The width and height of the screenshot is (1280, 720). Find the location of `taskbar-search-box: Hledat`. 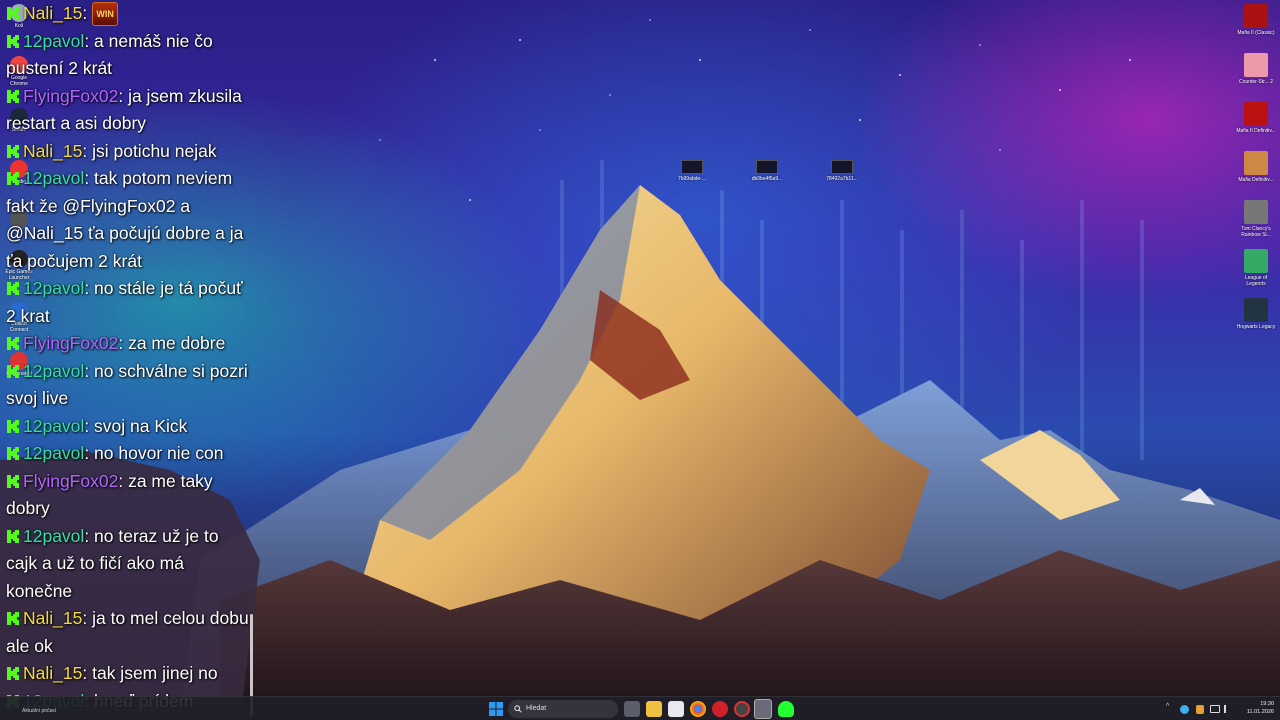

taskbar-search-box: Hledat is located at coordinates (563, 709).